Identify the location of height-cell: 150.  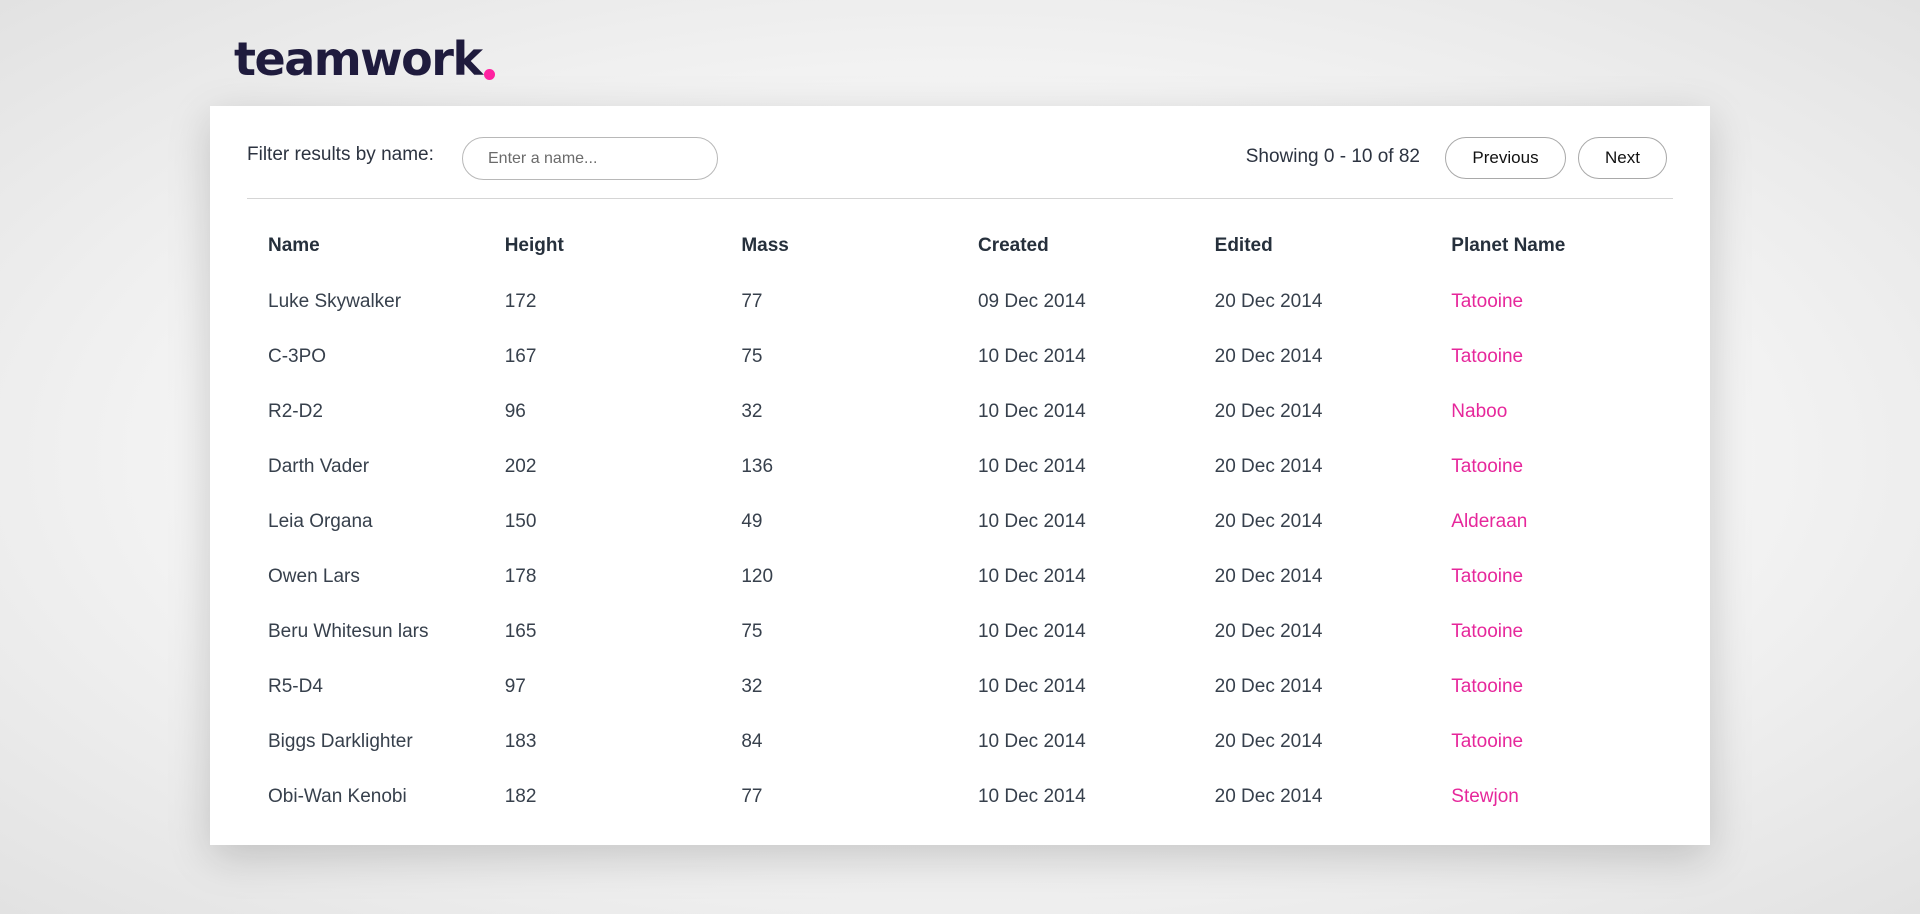
(520, 521).